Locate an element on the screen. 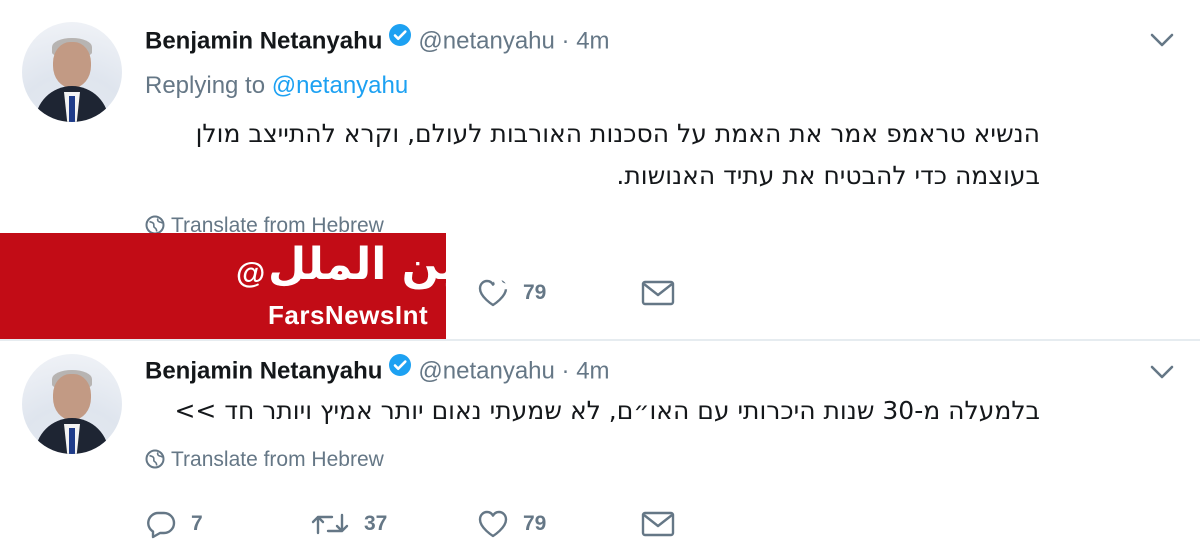 The width and height of the screenshot is (1200, 560). retweet-button: 37 is located at coordinates (348, 524).